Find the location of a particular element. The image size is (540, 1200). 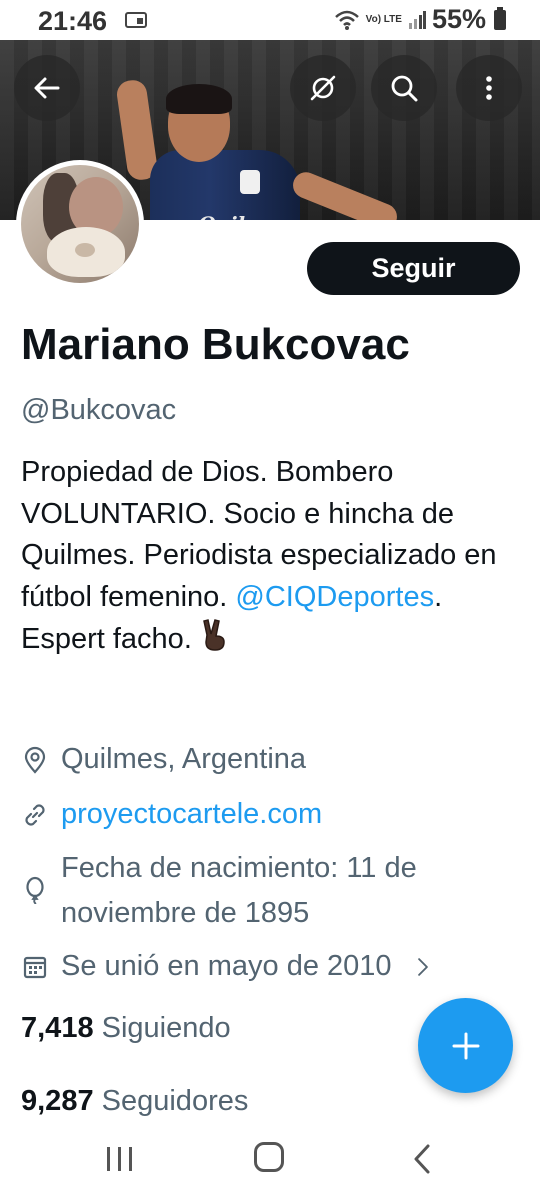

profile-handle: @Bukcovac is located at coordinates (99, 410).